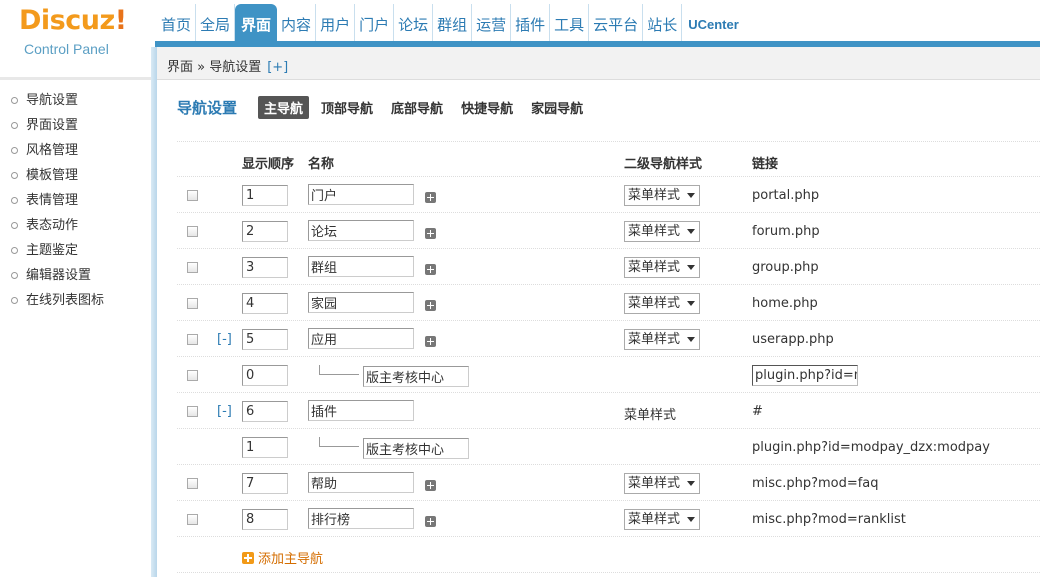 The height and width of the screenshot is (577, 1040). Describe the element at coordinates (815, 483) in the screenshot. I see `link-text: misc.php?mod=faq` at that location.